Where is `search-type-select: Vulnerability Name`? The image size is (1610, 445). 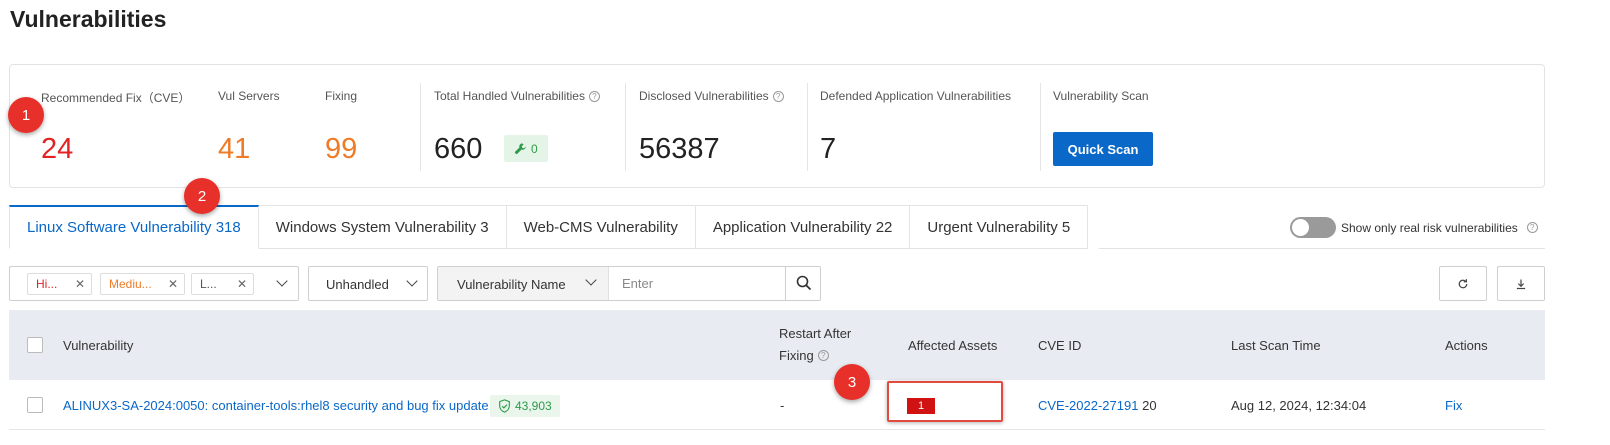 search-type-select: Vulnerability Name is located at coordinates (523, 283).